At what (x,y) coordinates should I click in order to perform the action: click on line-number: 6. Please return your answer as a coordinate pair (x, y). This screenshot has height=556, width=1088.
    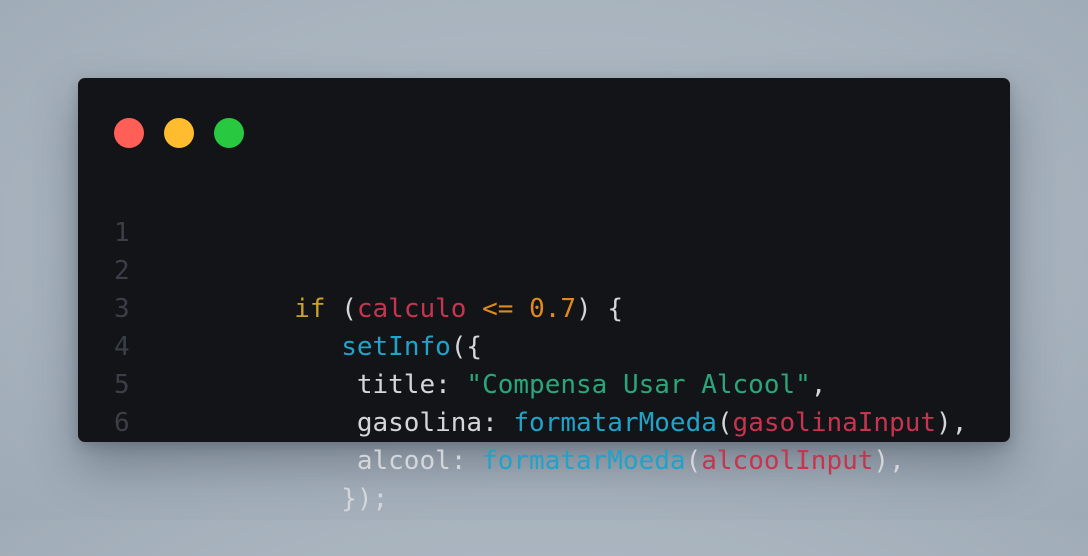
    Looking at the image, I should click on (122, 423).